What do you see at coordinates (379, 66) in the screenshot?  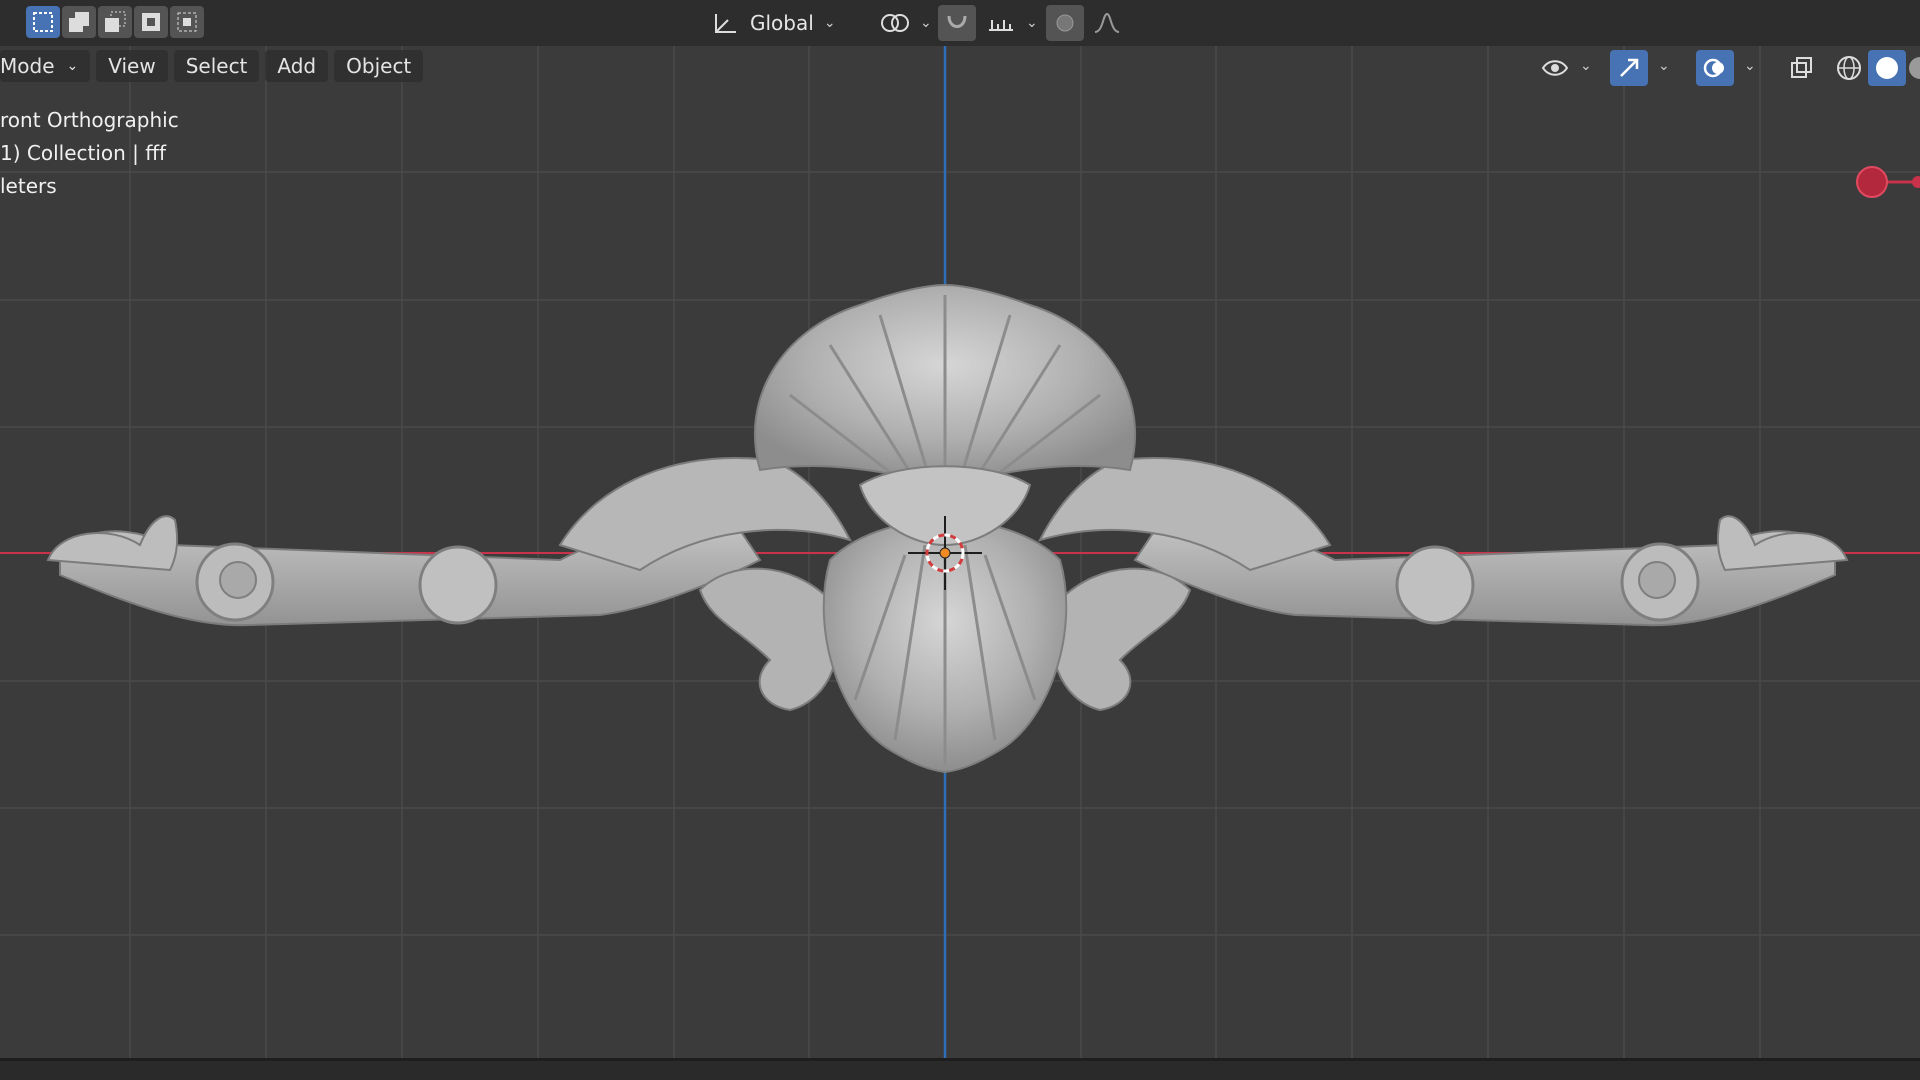 I see `menu-object: Object` at bounding box center [379, 66].